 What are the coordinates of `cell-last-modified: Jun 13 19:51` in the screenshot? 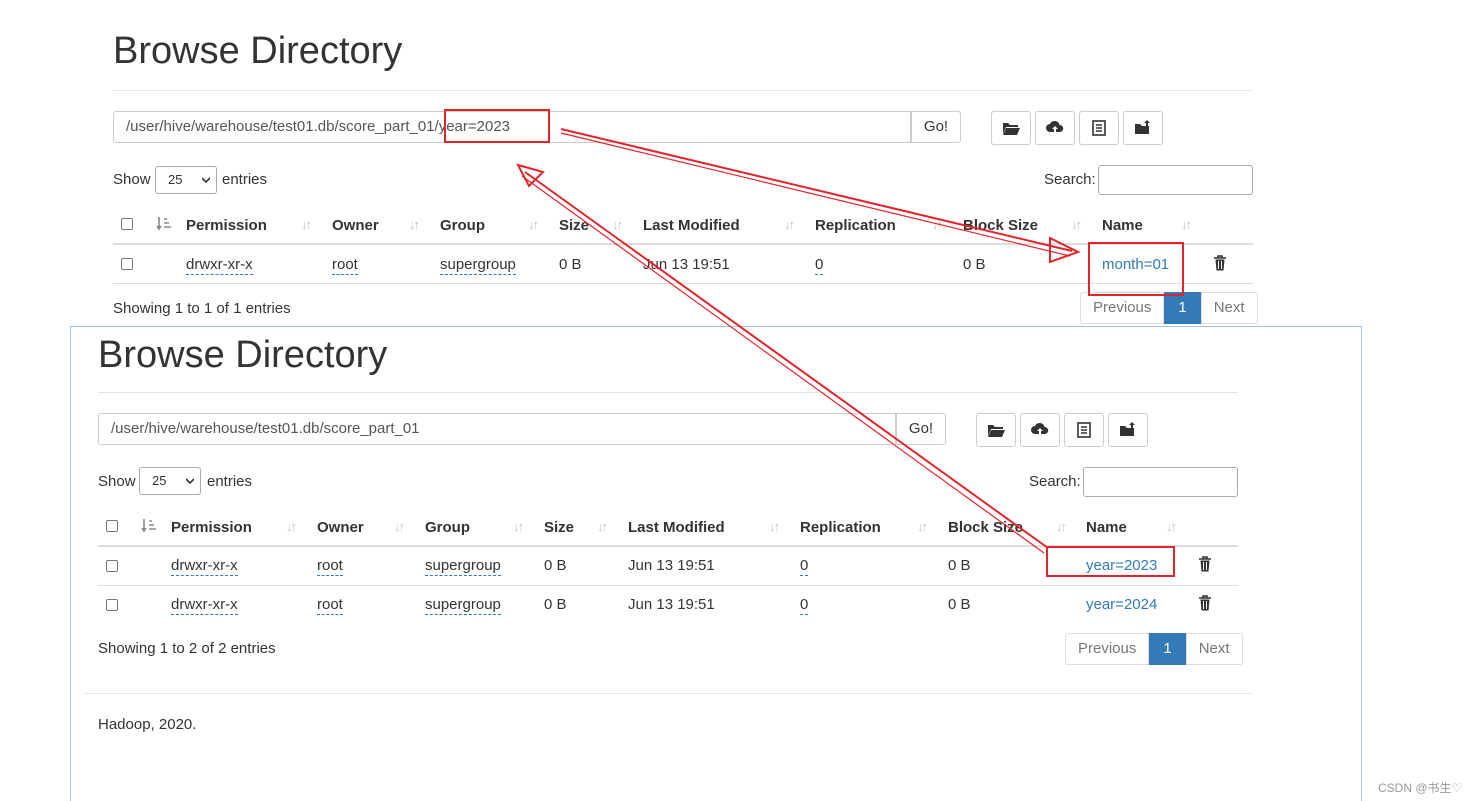 It's located at (686, 264).